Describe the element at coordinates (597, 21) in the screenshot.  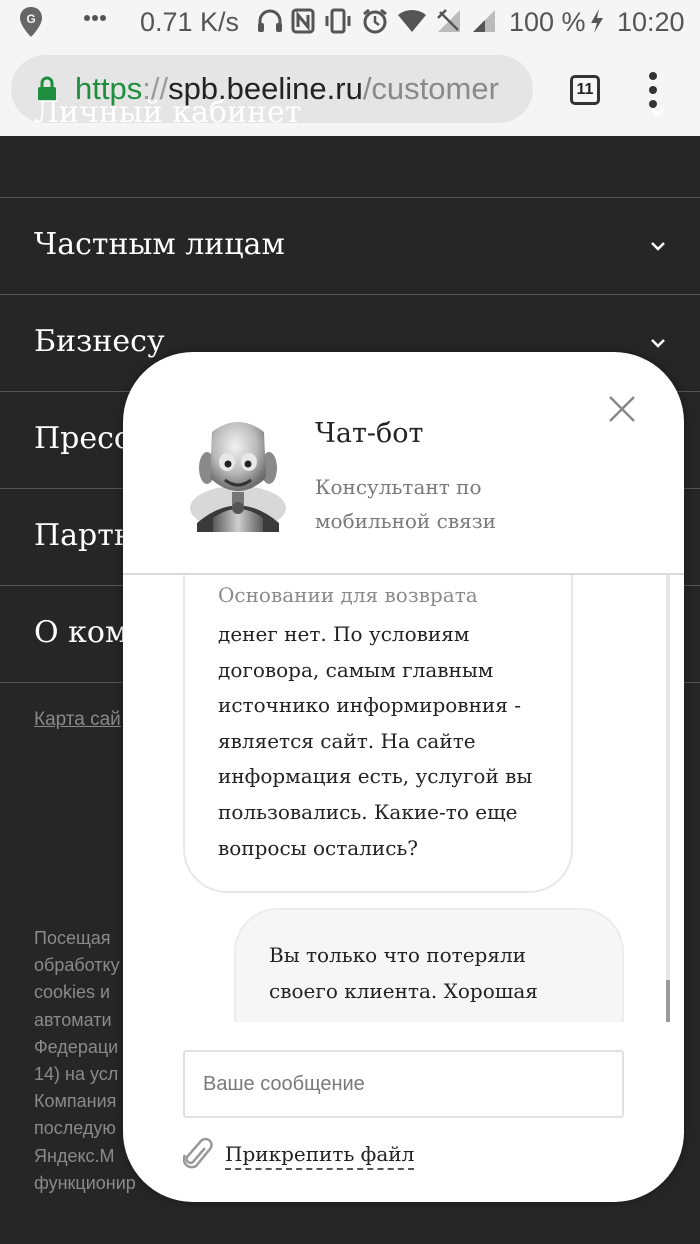
I see `charging-icon` at that location.